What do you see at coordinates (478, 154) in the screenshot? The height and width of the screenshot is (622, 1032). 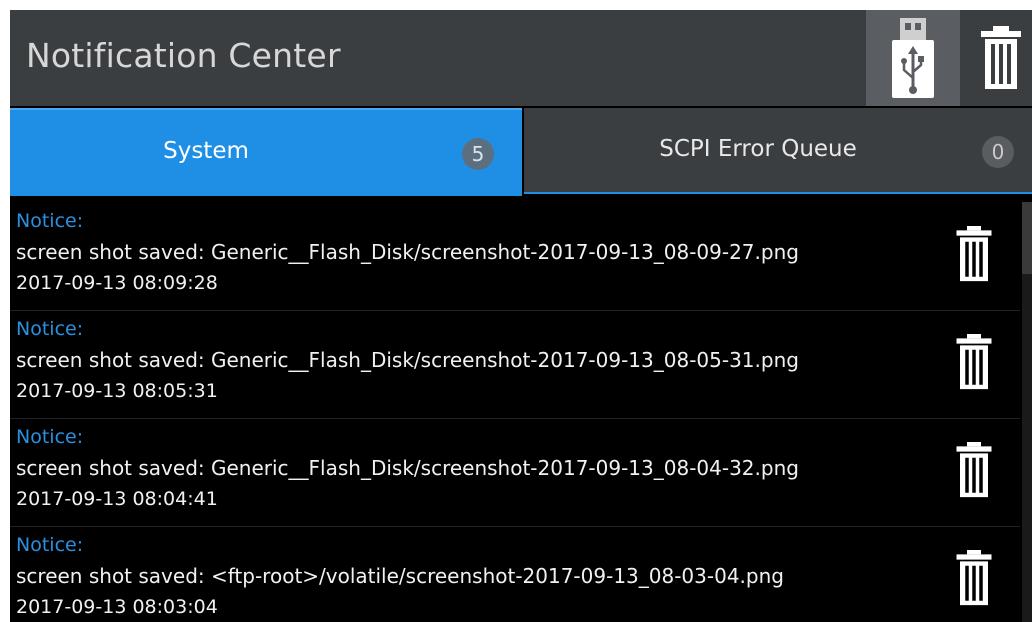 I see `tab-system-count-badge: 5` at bounding box center [478, 154].